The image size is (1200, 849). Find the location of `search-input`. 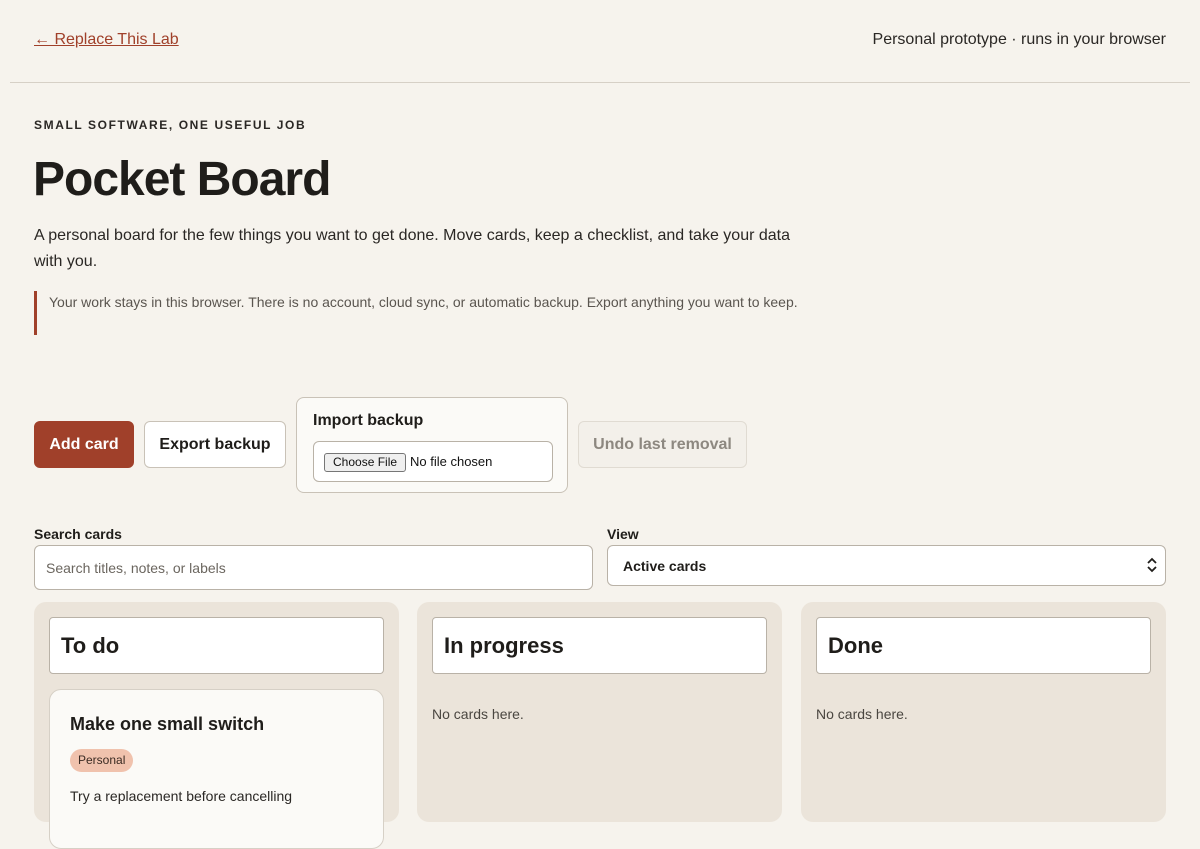

search-input is located at coordinates (313, 567).